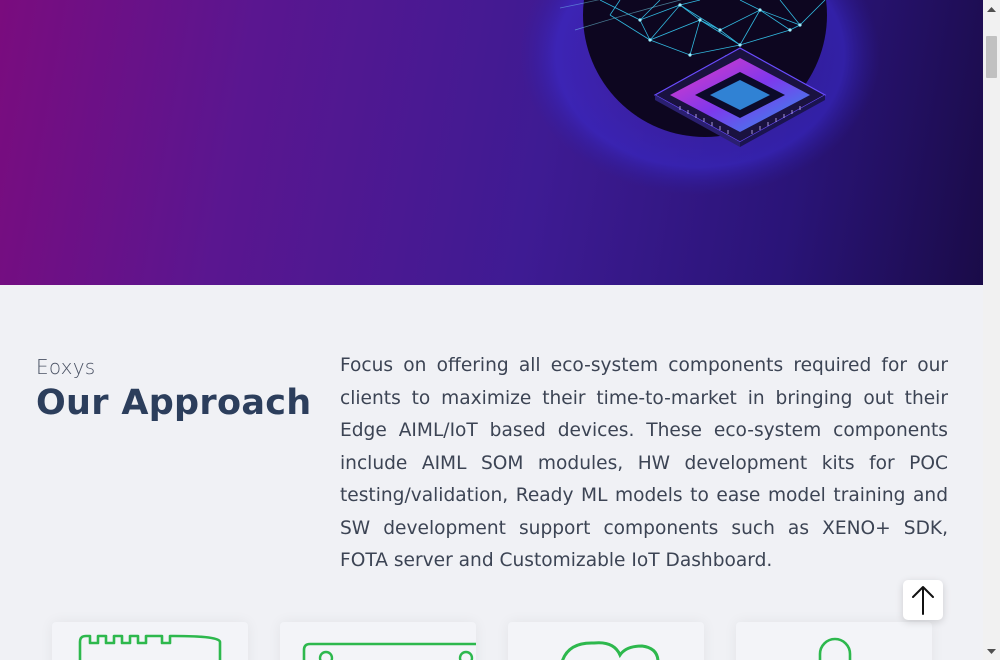 The image size is (1000, 660). Describe the element at coordinates (991, 8) in the screenshot. I see `scroll-up-arrow-icon` at that location.